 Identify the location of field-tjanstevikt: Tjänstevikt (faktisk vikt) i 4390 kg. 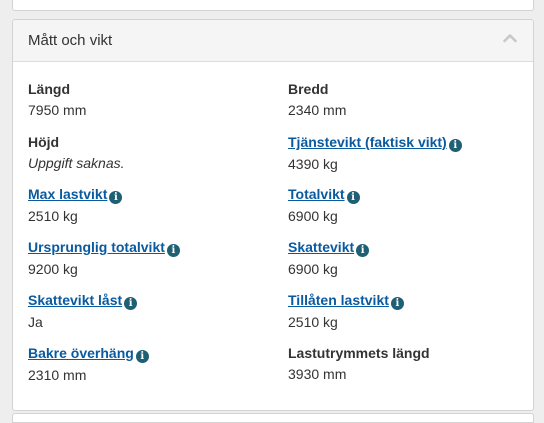
(375, 153).